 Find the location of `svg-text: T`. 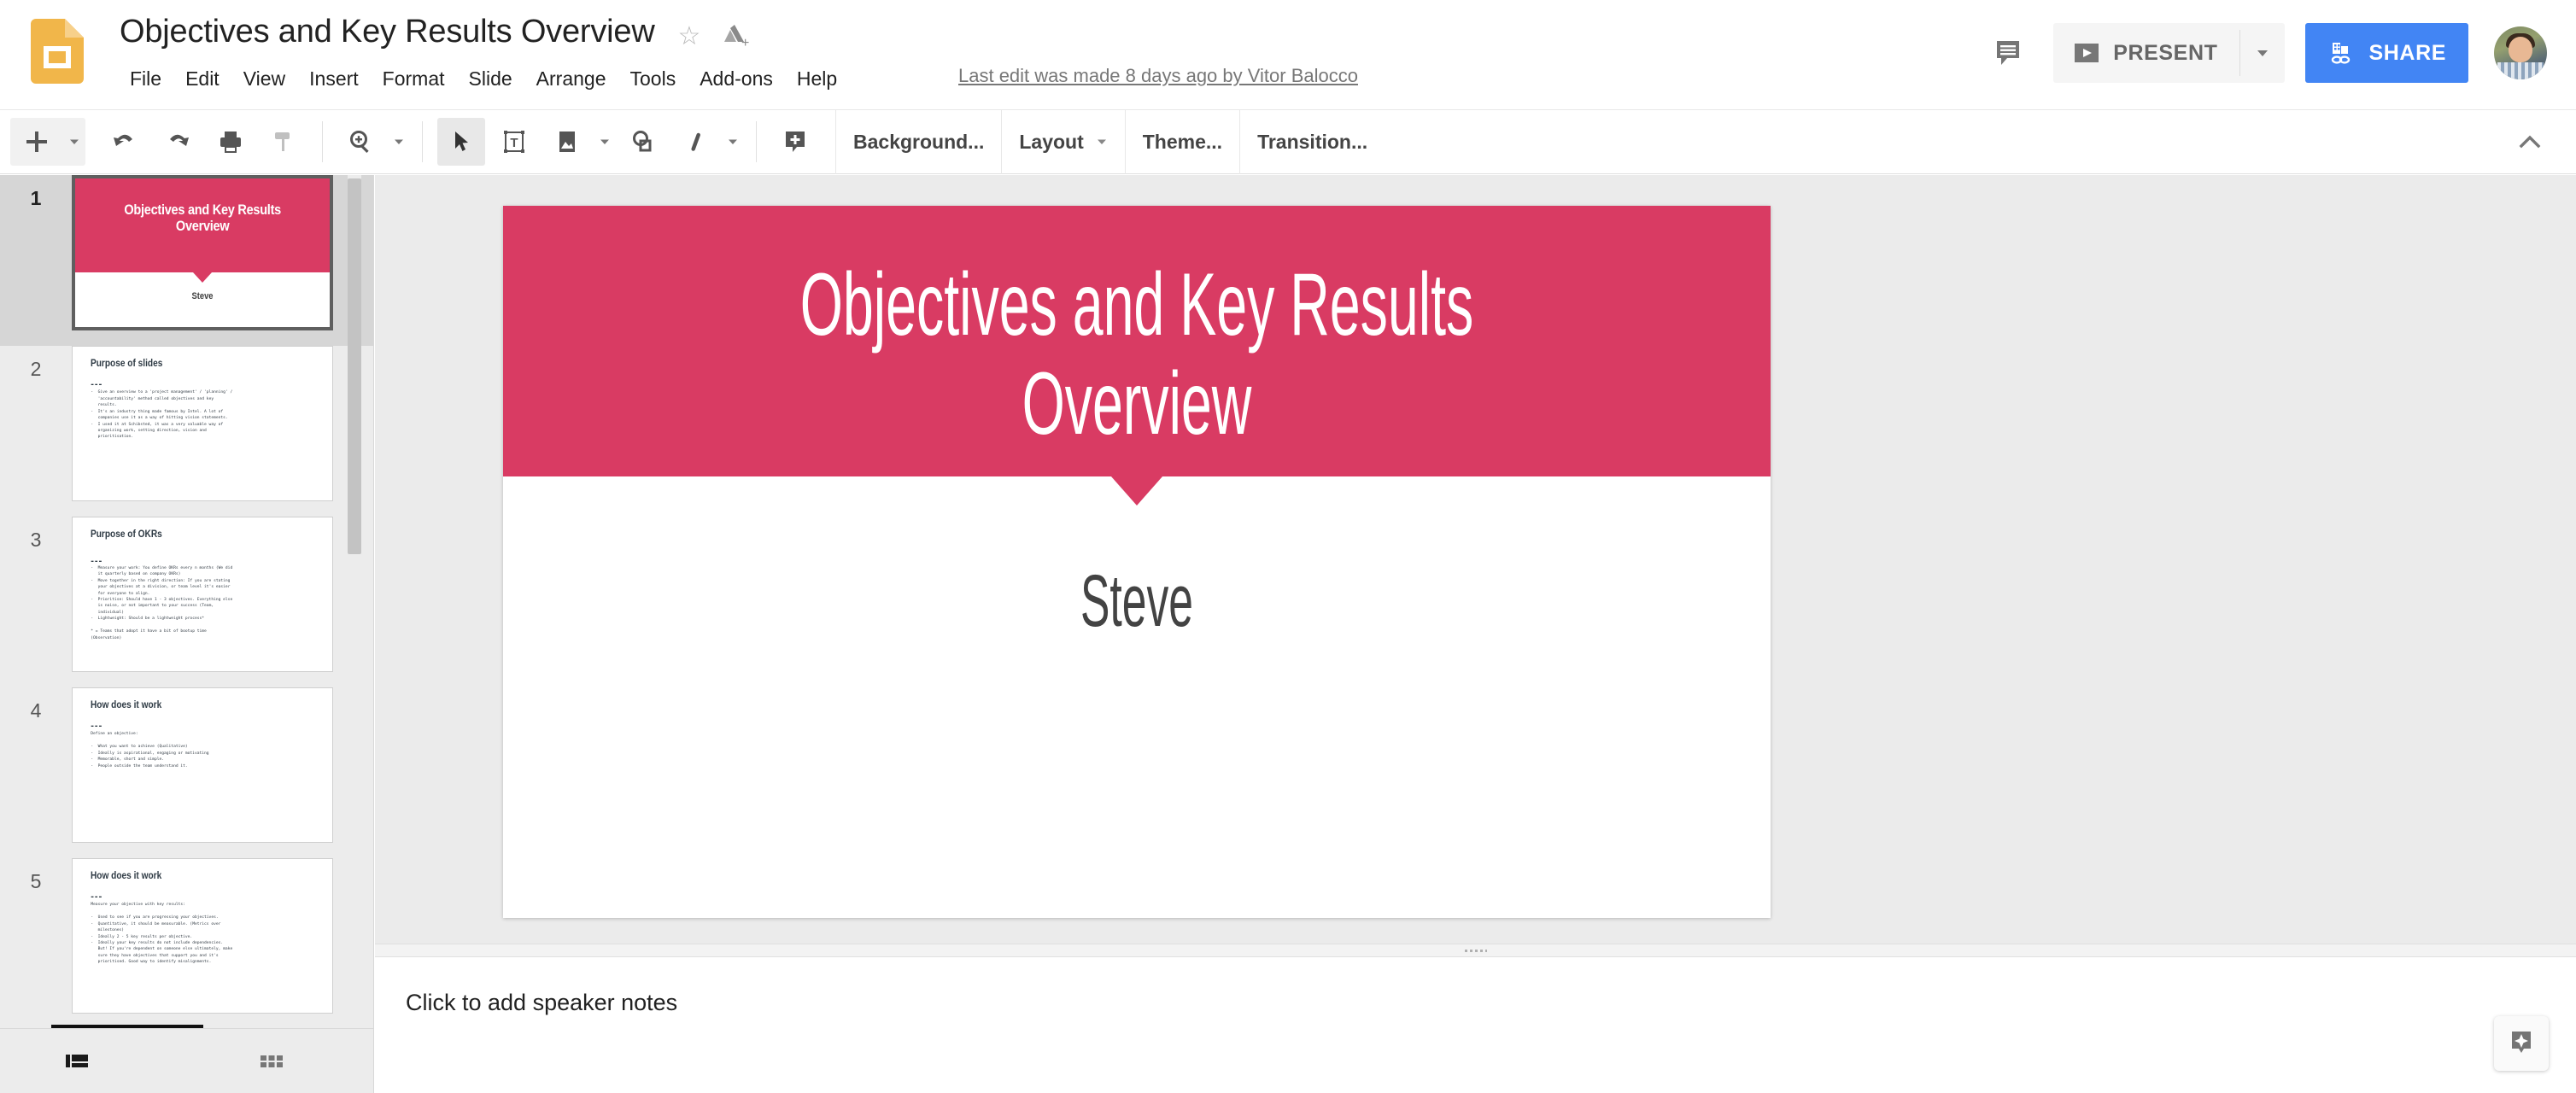

svg-text: T is located at coordinates (514, 143).